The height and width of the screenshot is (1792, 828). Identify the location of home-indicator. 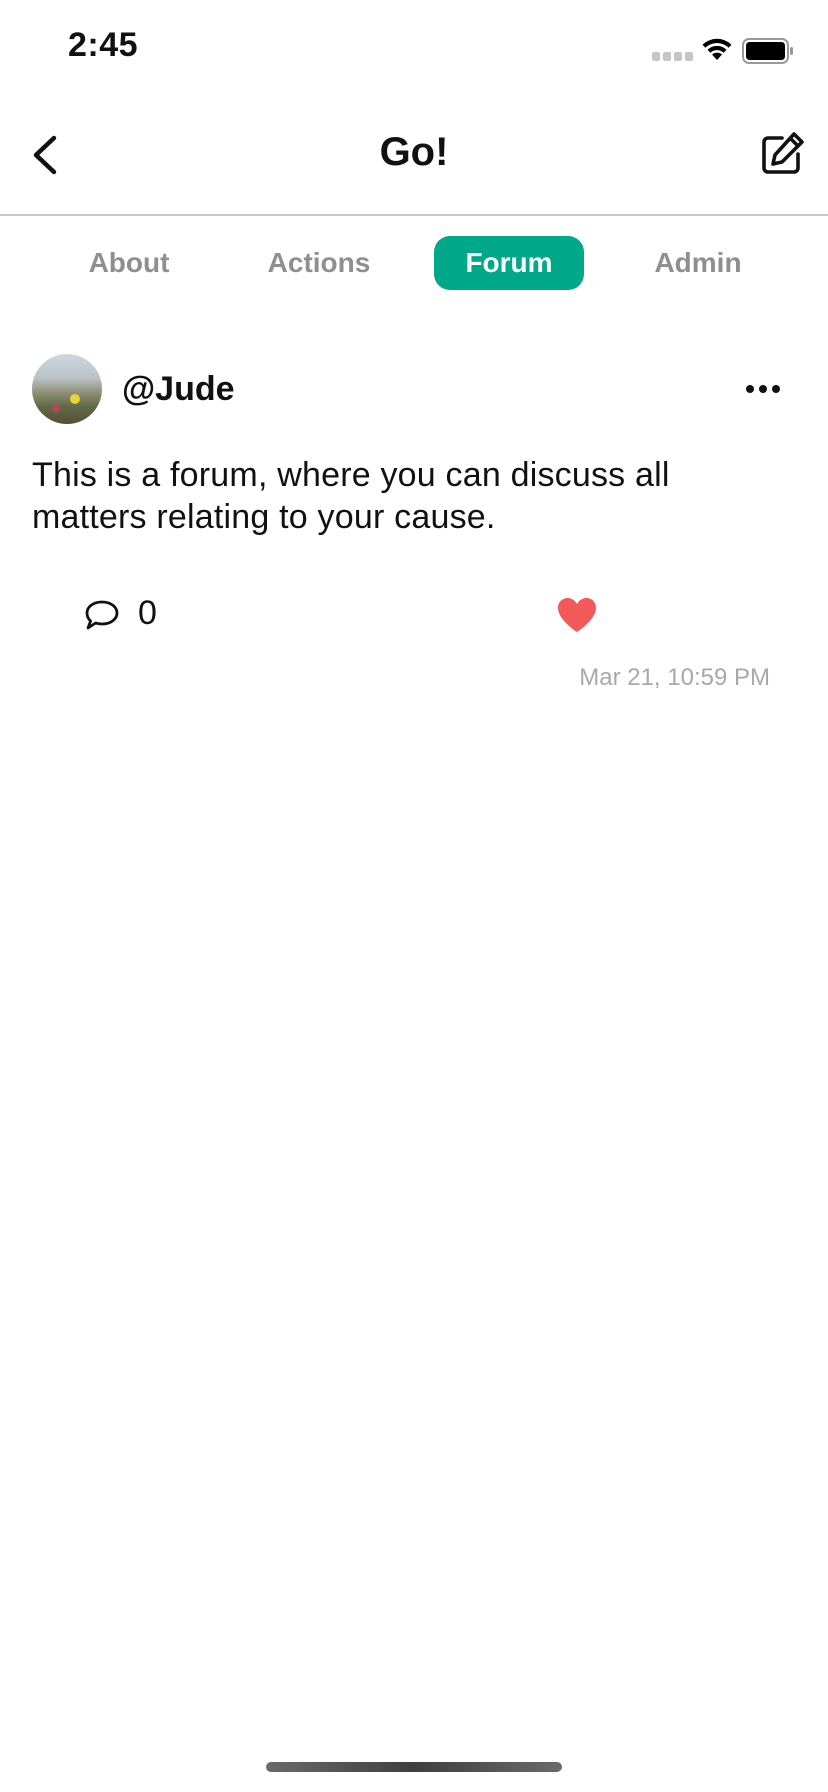
(414, 1767).